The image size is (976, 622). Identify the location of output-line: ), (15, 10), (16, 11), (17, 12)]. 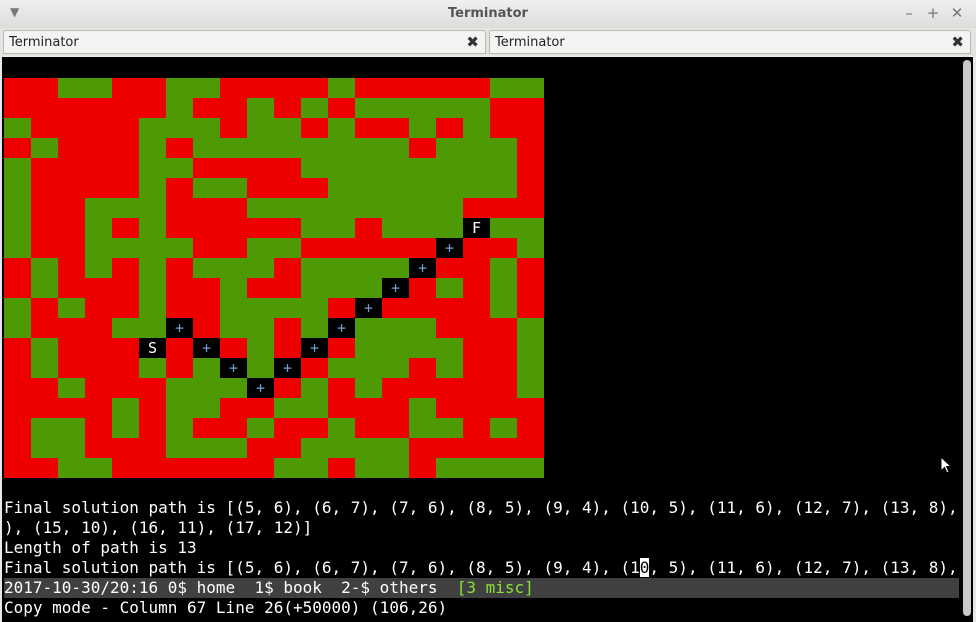
(158, 527).